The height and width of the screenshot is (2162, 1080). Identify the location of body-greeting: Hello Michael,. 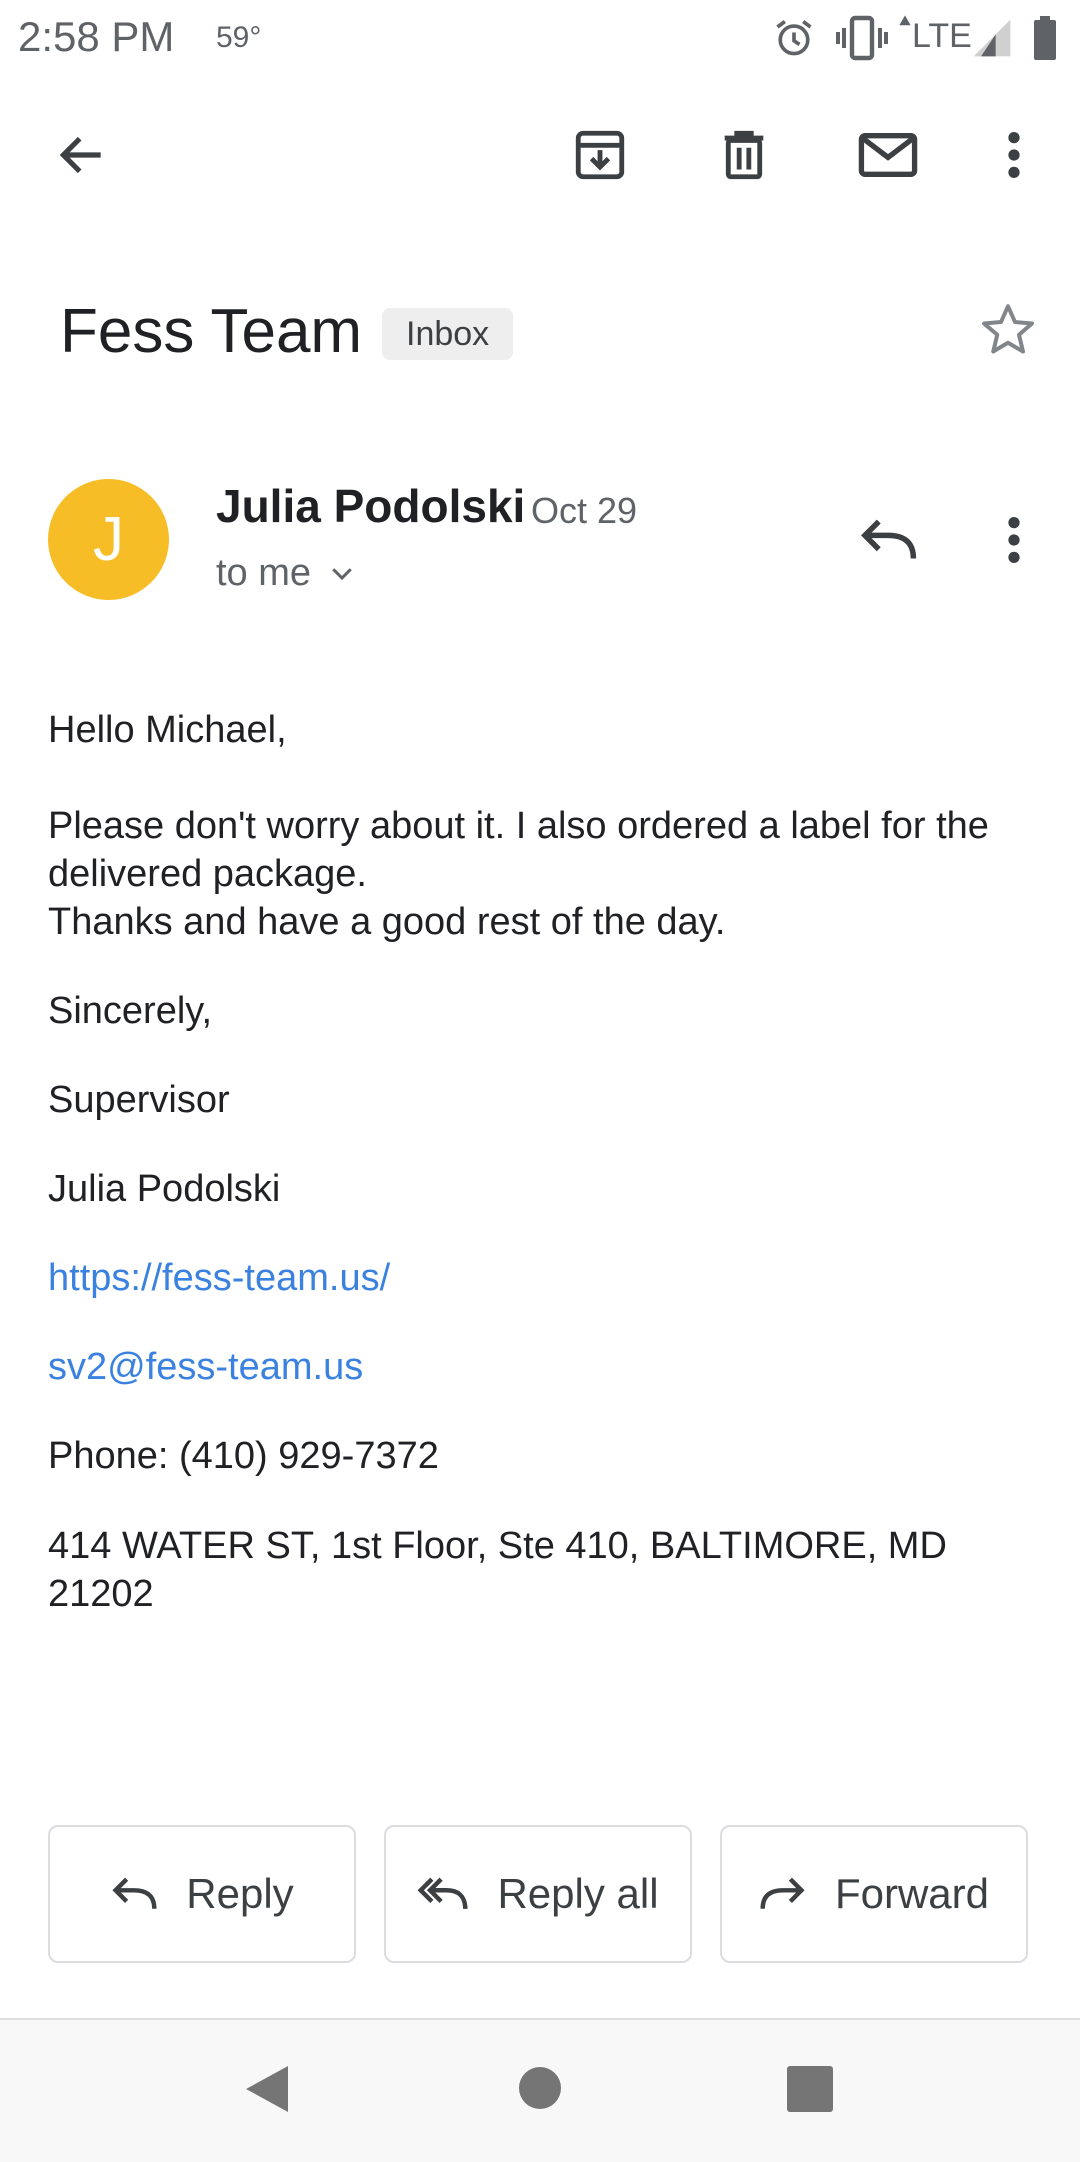
(167, 730).